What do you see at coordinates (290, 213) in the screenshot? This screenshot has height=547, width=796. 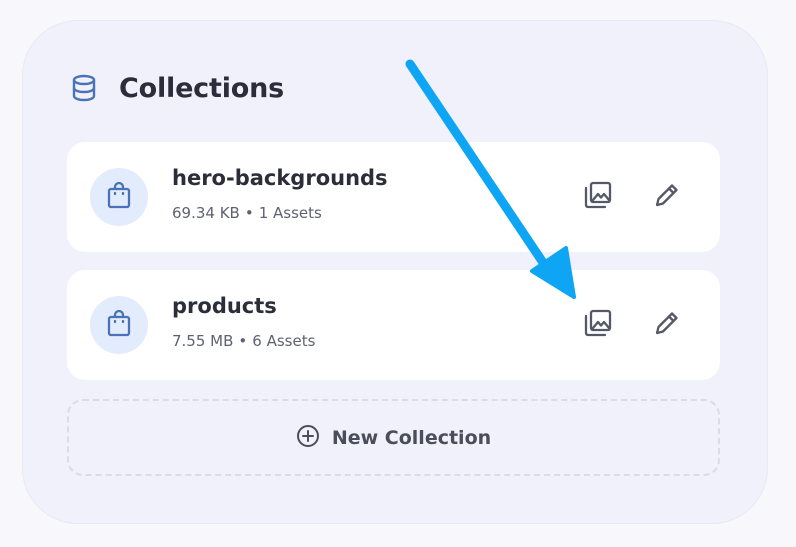 I see `collection-asset-count: 1 Assets` at bounding box center [290, 213].